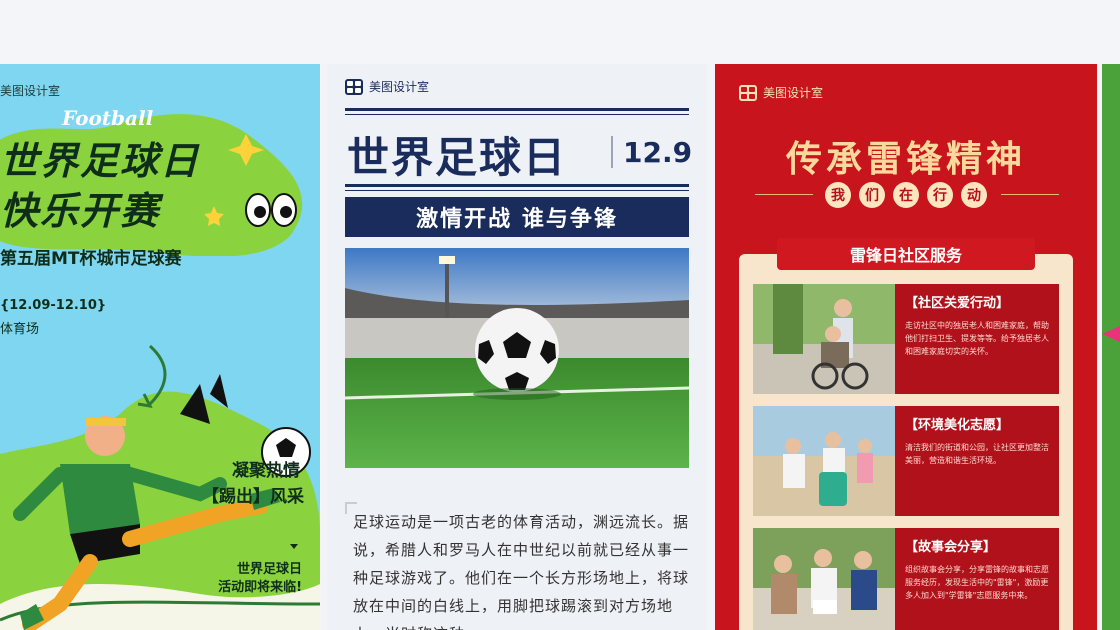 The width and height of the screenshot is (1120, 630). I want to click on english-title: Football, so click(108, 118).